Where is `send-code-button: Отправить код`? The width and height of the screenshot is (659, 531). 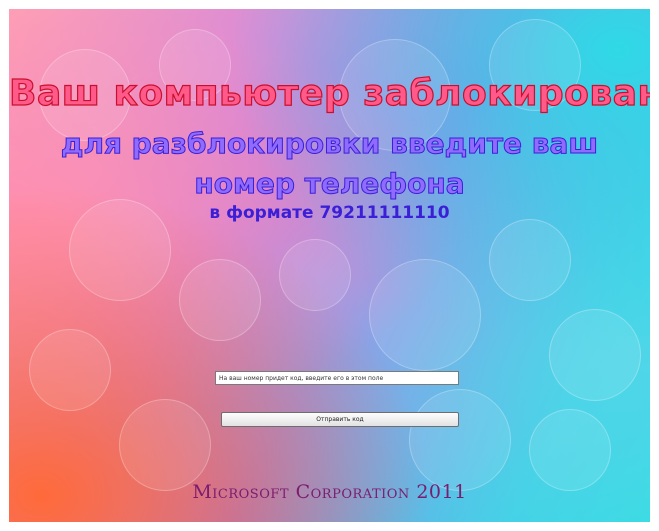 send-code-button: Отправить код is located at coordinates (340, 419).